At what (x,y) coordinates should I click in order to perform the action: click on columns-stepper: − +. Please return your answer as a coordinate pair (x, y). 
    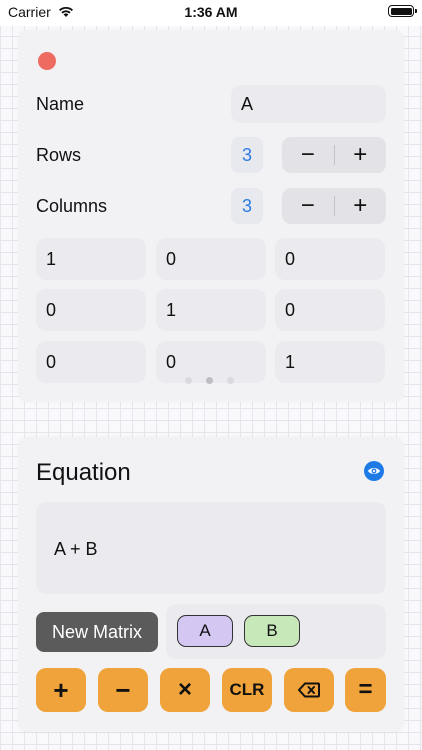
    Looking at the image, I should click on (334, 206).